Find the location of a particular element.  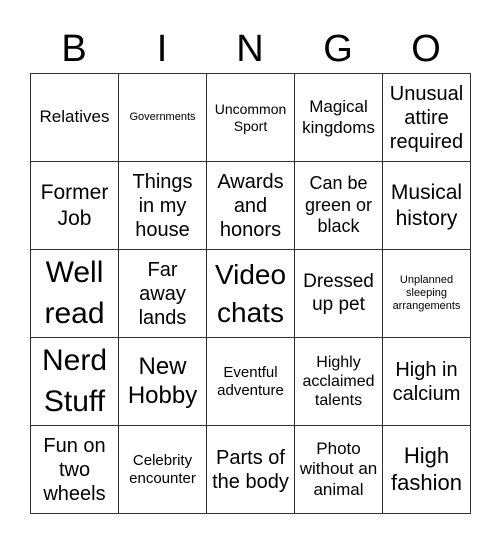

header-letter: I is located at coordinates (162, 49).